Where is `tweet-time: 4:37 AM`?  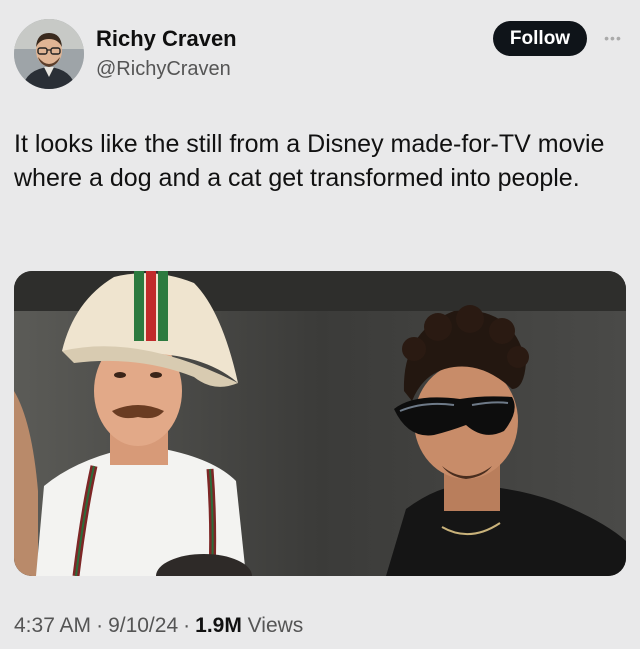
tweet-time: 4:37 AM is located at coordinates (52, 625).